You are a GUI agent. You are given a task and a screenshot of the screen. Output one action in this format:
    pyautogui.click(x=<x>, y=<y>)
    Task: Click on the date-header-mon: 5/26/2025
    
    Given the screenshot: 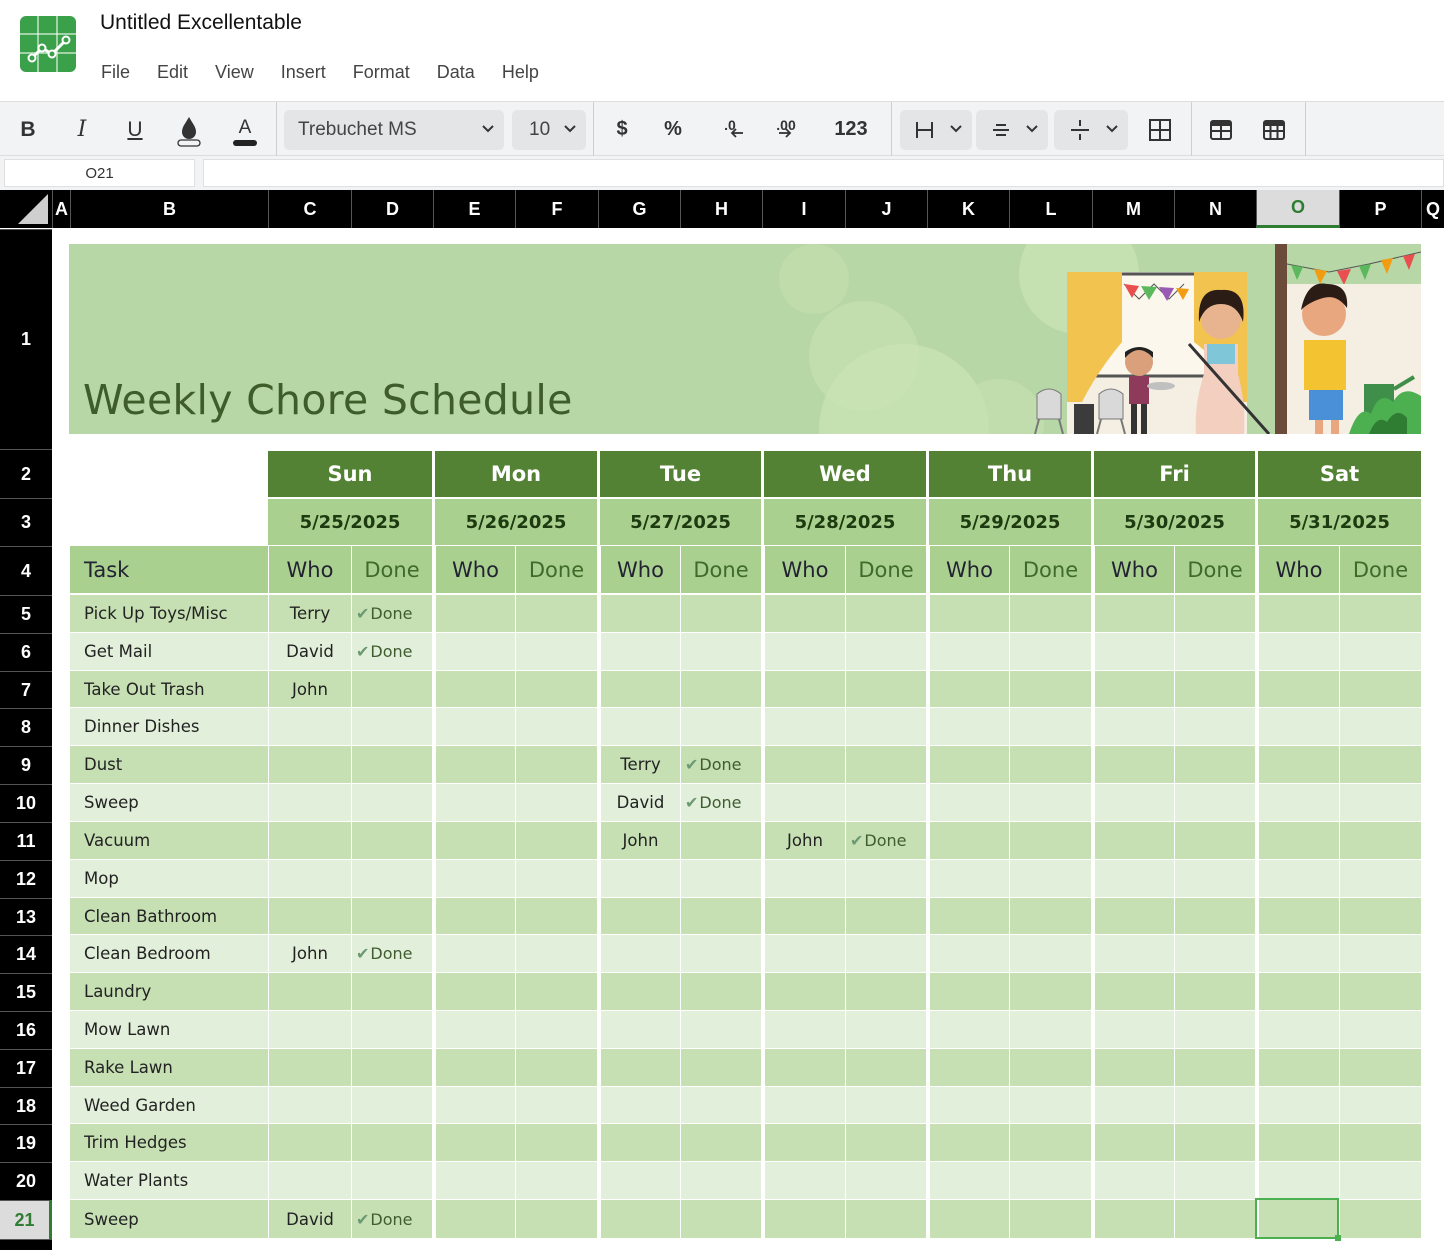 What is the action you would take?
    pyautogui.click(x=516, y=522)
    